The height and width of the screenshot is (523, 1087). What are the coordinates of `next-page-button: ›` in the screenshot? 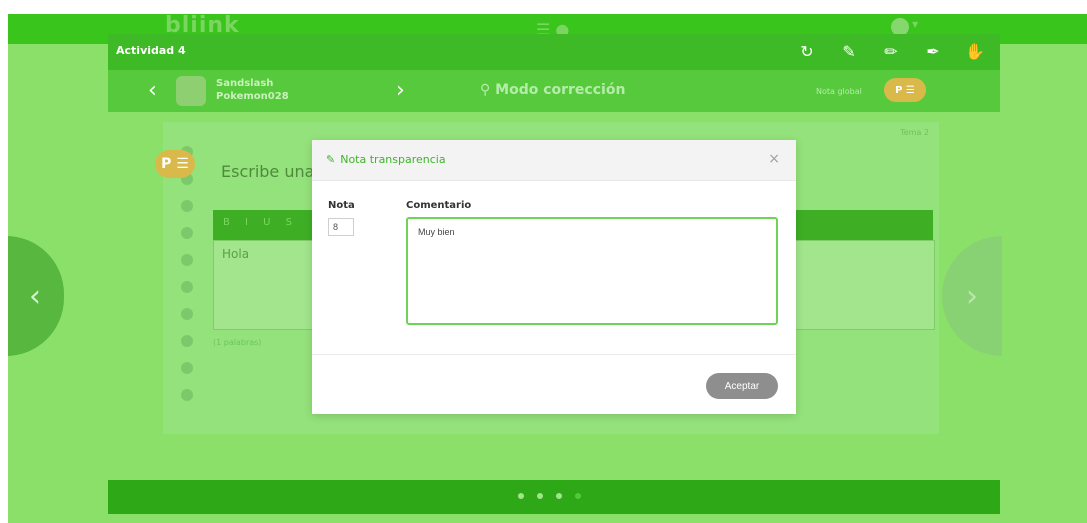 It's located at (972, 296).